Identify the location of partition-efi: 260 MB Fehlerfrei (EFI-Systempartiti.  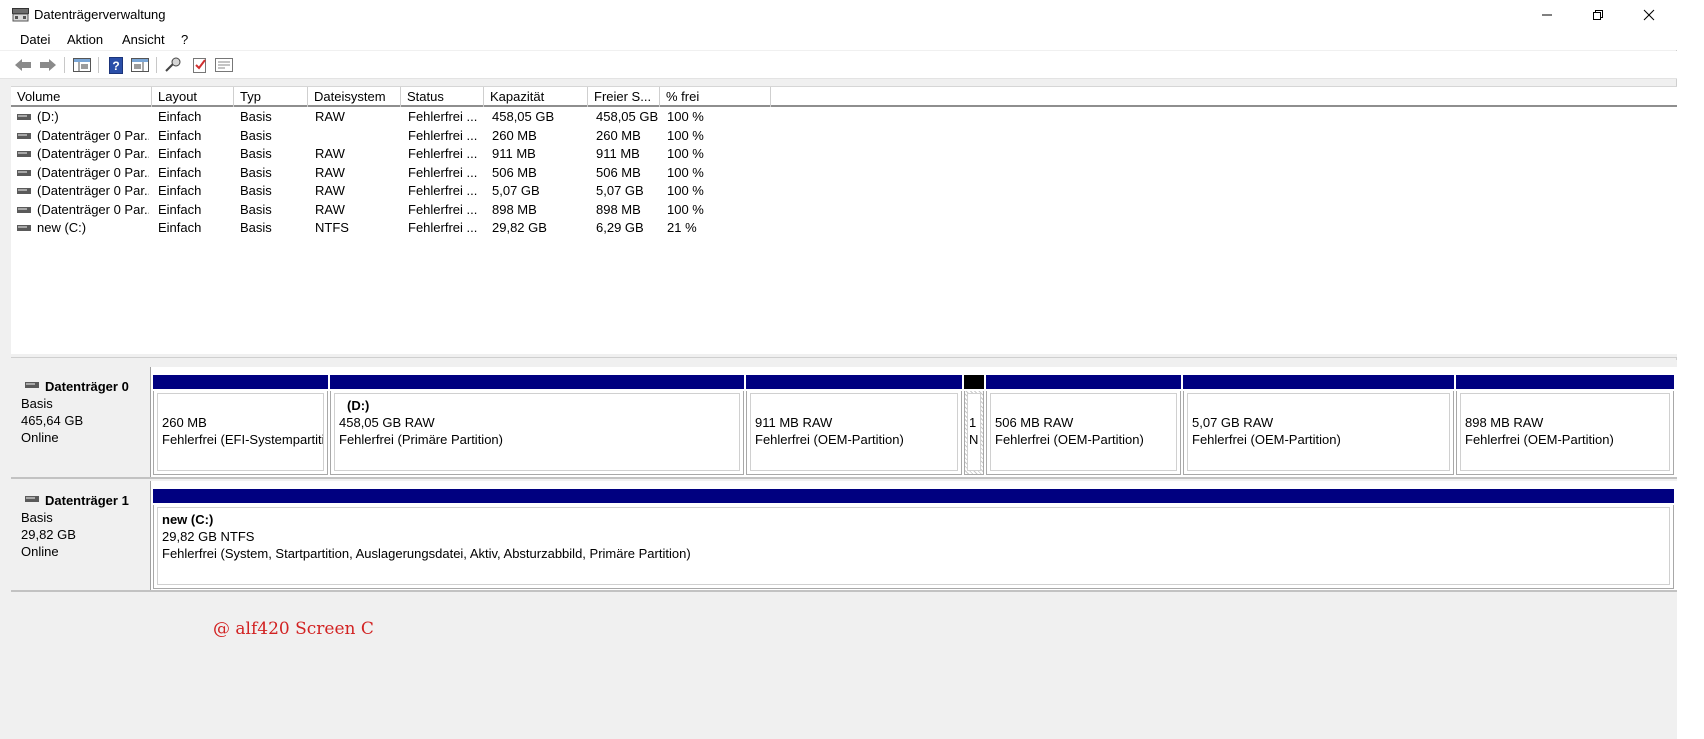
(240, 425).